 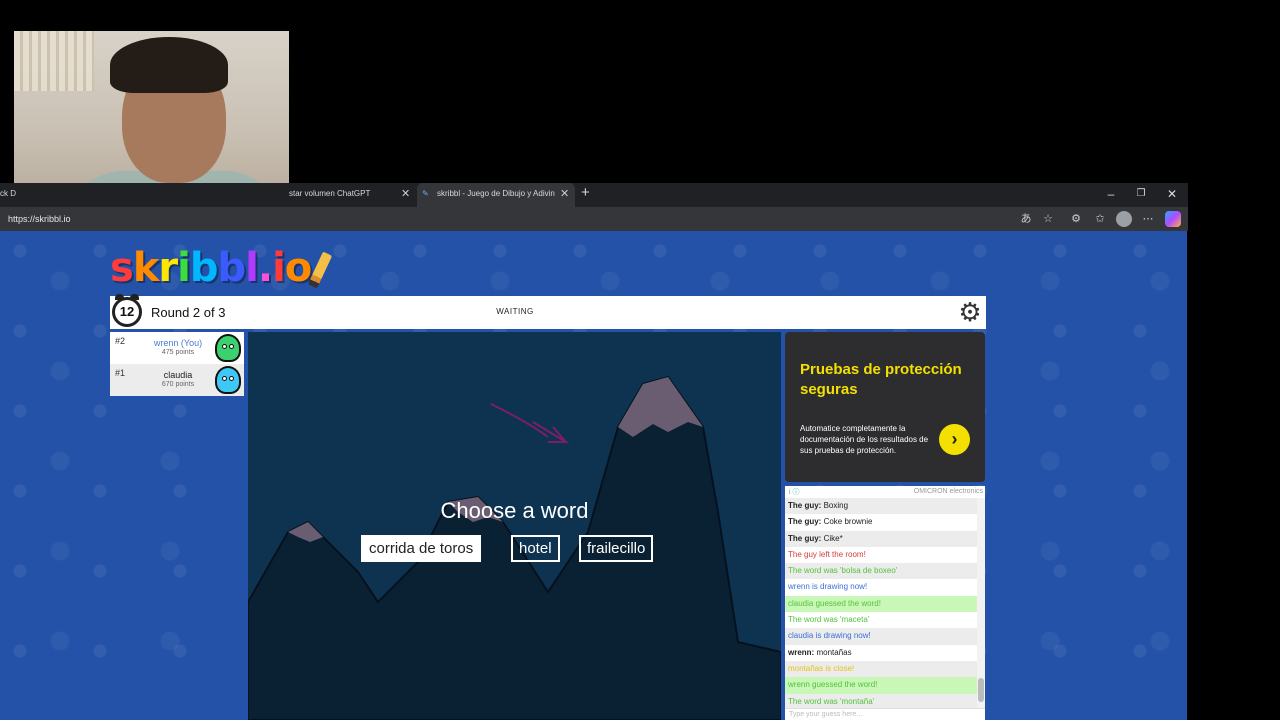 I want to click on url-field: https://skribbl.io, so click(x=39, y=219).